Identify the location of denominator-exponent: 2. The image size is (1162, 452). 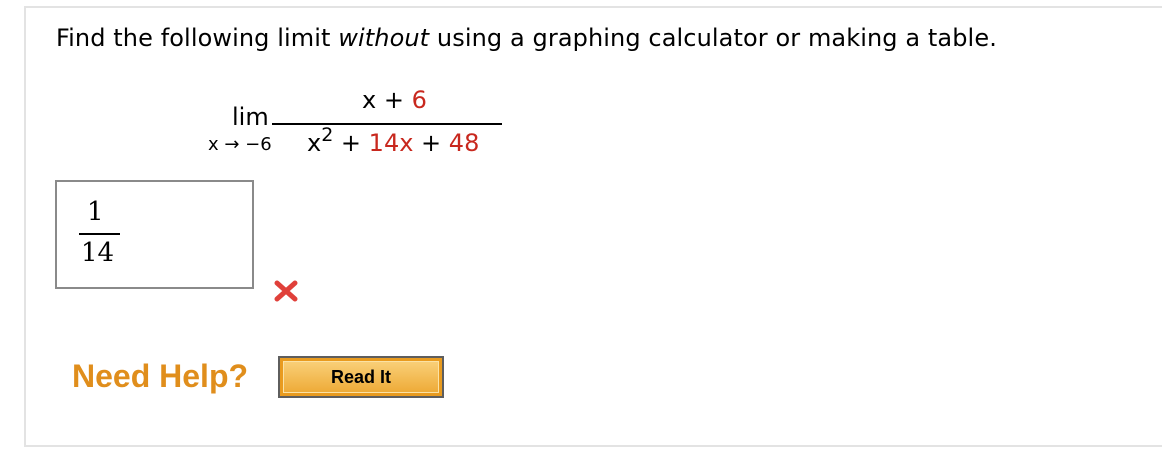
(327, 135).